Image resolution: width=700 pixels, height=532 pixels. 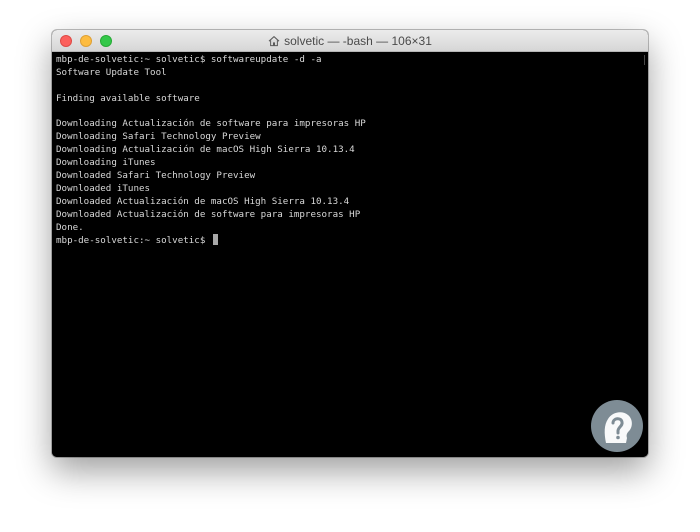 I want to click on home-icon, so click(x=274, y=41).